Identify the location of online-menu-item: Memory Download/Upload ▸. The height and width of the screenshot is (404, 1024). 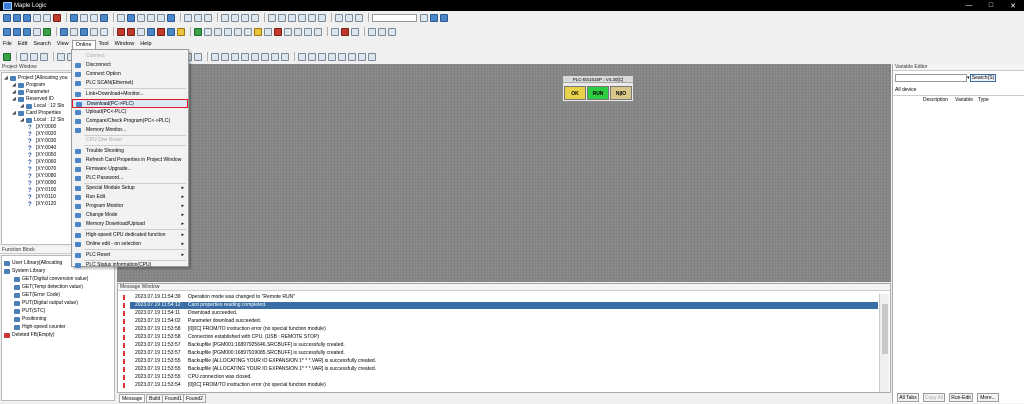
(130, 224).